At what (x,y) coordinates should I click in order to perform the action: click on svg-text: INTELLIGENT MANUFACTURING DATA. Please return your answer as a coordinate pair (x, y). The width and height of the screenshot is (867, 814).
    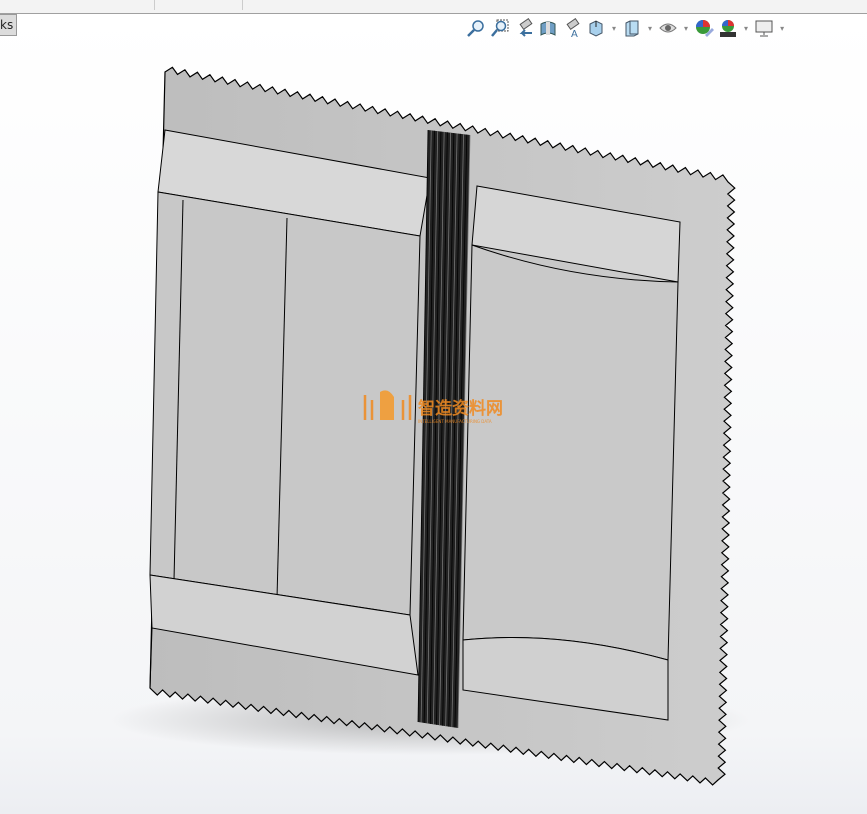
    Looking at the image, I should click on (455, 421).